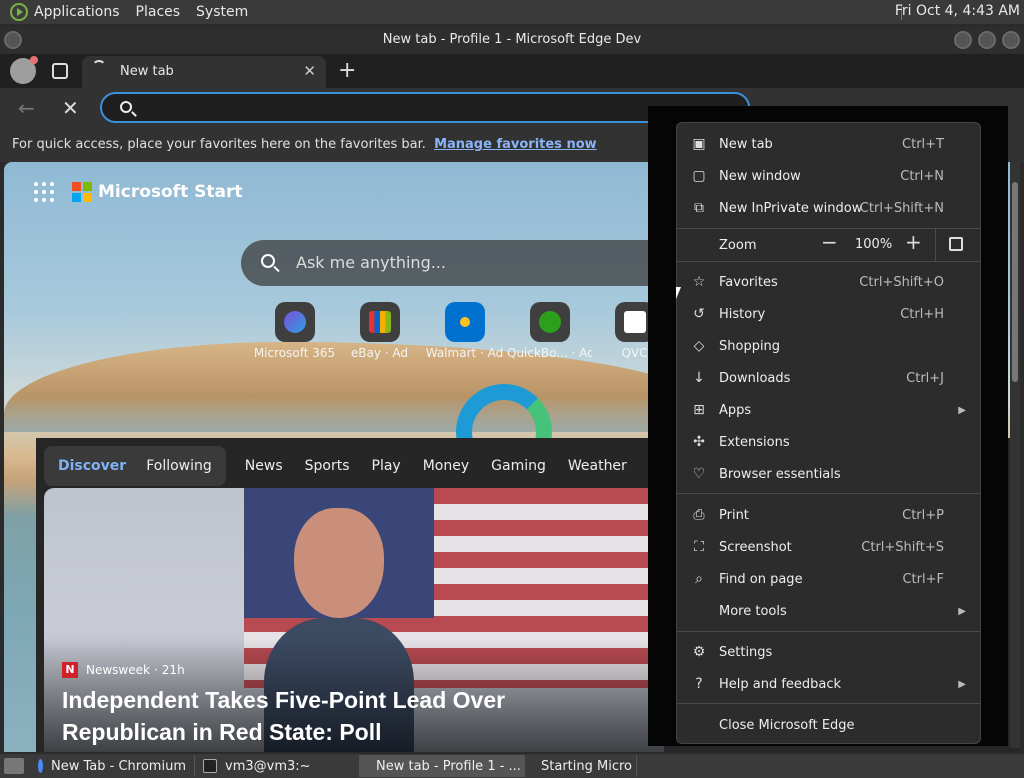 This screenshot has width=1024, height=778. I want to click on help-icon: ?, so click(699, 684).